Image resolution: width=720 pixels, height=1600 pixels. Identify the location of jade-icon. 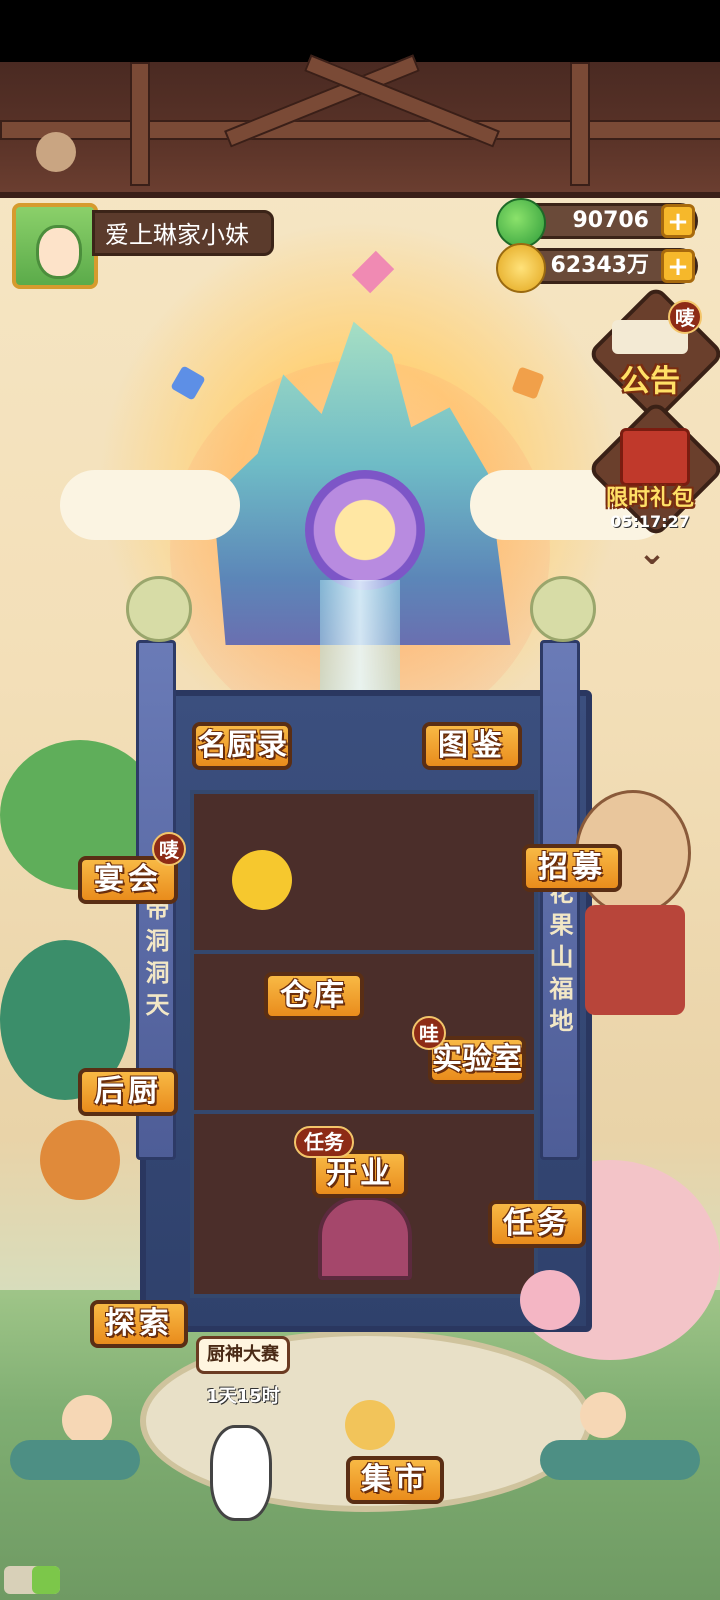
(521, 223).